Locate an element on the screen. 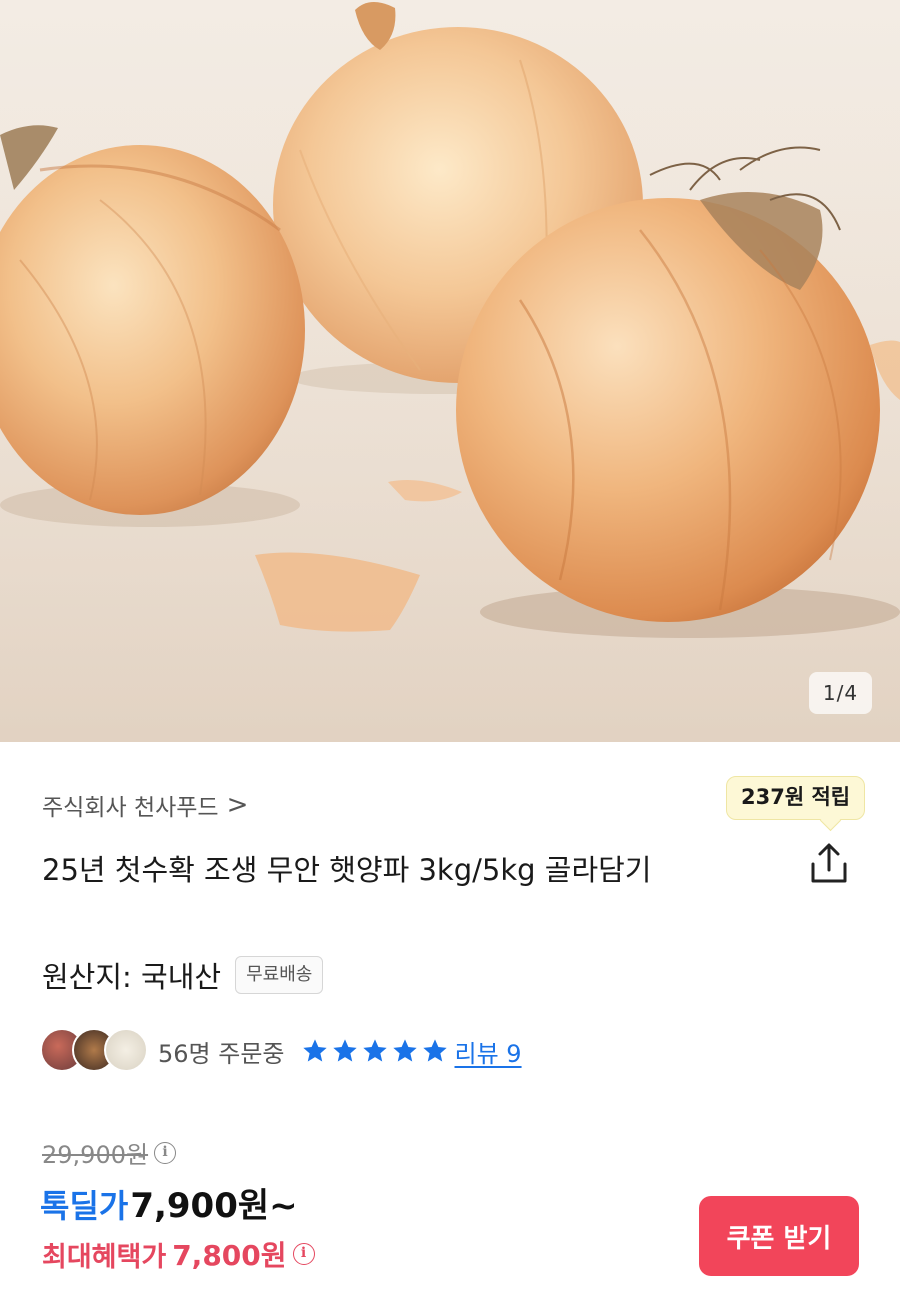 The height and width of the screenshot is (1301, 900). avatar is located at coordinates (126, 1050).